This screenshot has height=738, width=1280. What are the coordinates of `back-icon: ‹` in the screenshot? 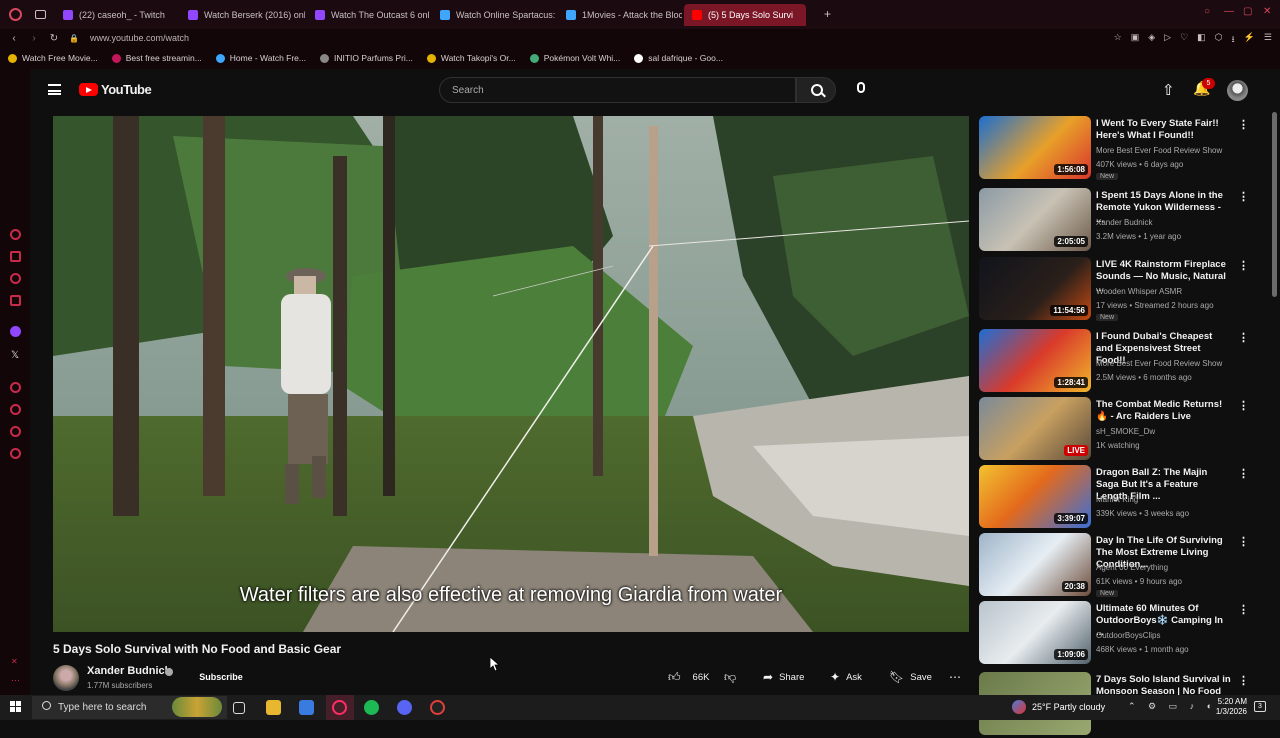 It's located at (14, 38).